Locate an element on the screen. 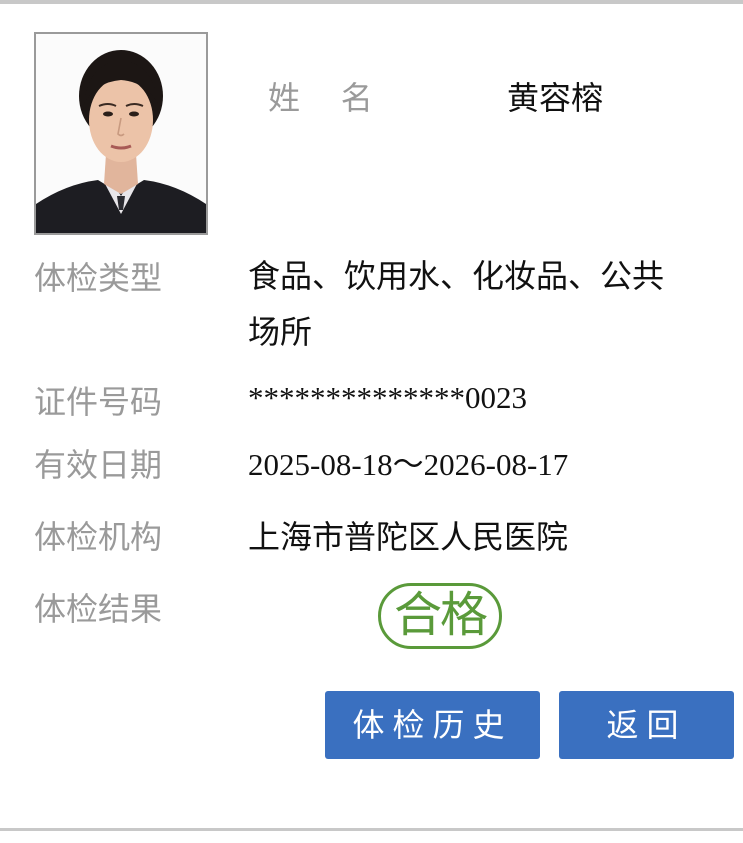  institution-value: 上海市普陀区人民医院 is located at coordinates (408, 537).